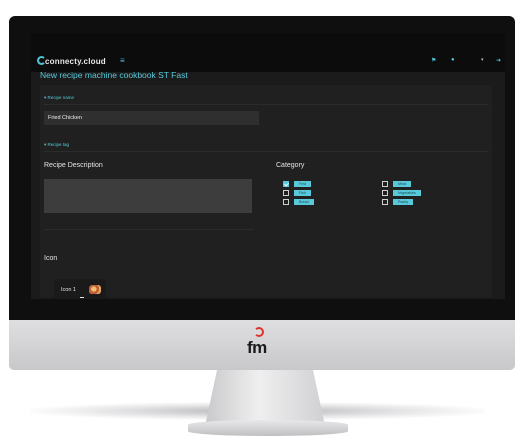  Describe the element at coordinates (268, 428) in the screenshot. I see `monitor-stand-base` at that location.